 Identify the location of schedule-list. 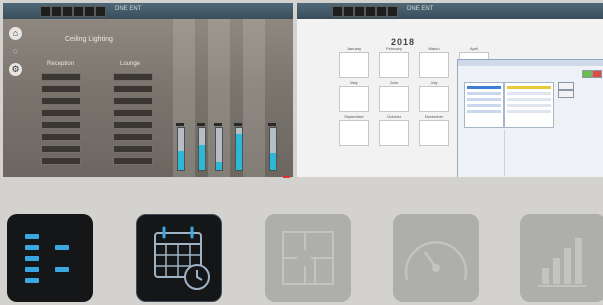
(484, 105).